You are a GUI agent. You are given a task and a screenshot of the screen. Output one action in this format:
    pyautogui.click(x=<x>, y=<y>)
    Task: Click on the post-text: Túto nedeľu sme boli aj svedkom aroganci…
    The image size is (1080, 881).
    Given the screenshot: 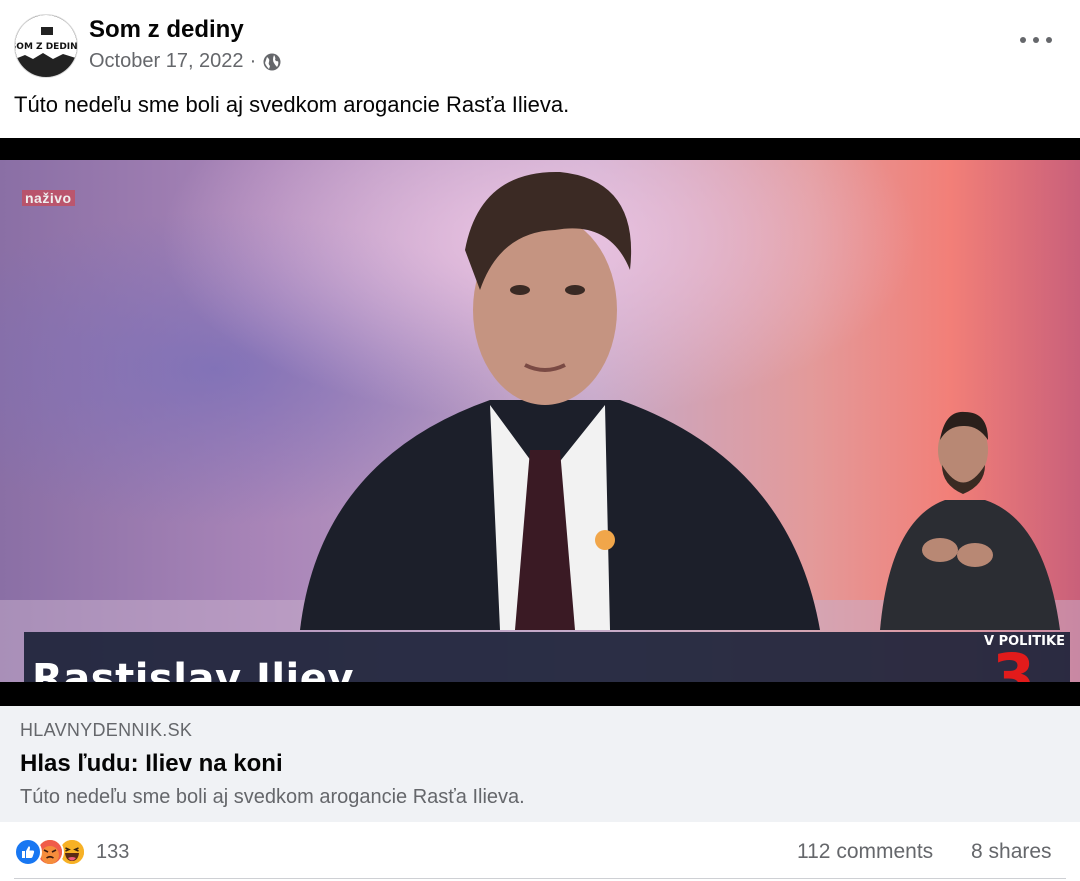 What is the action you would take?
    pyautogui.click(x=292, y=104)
    